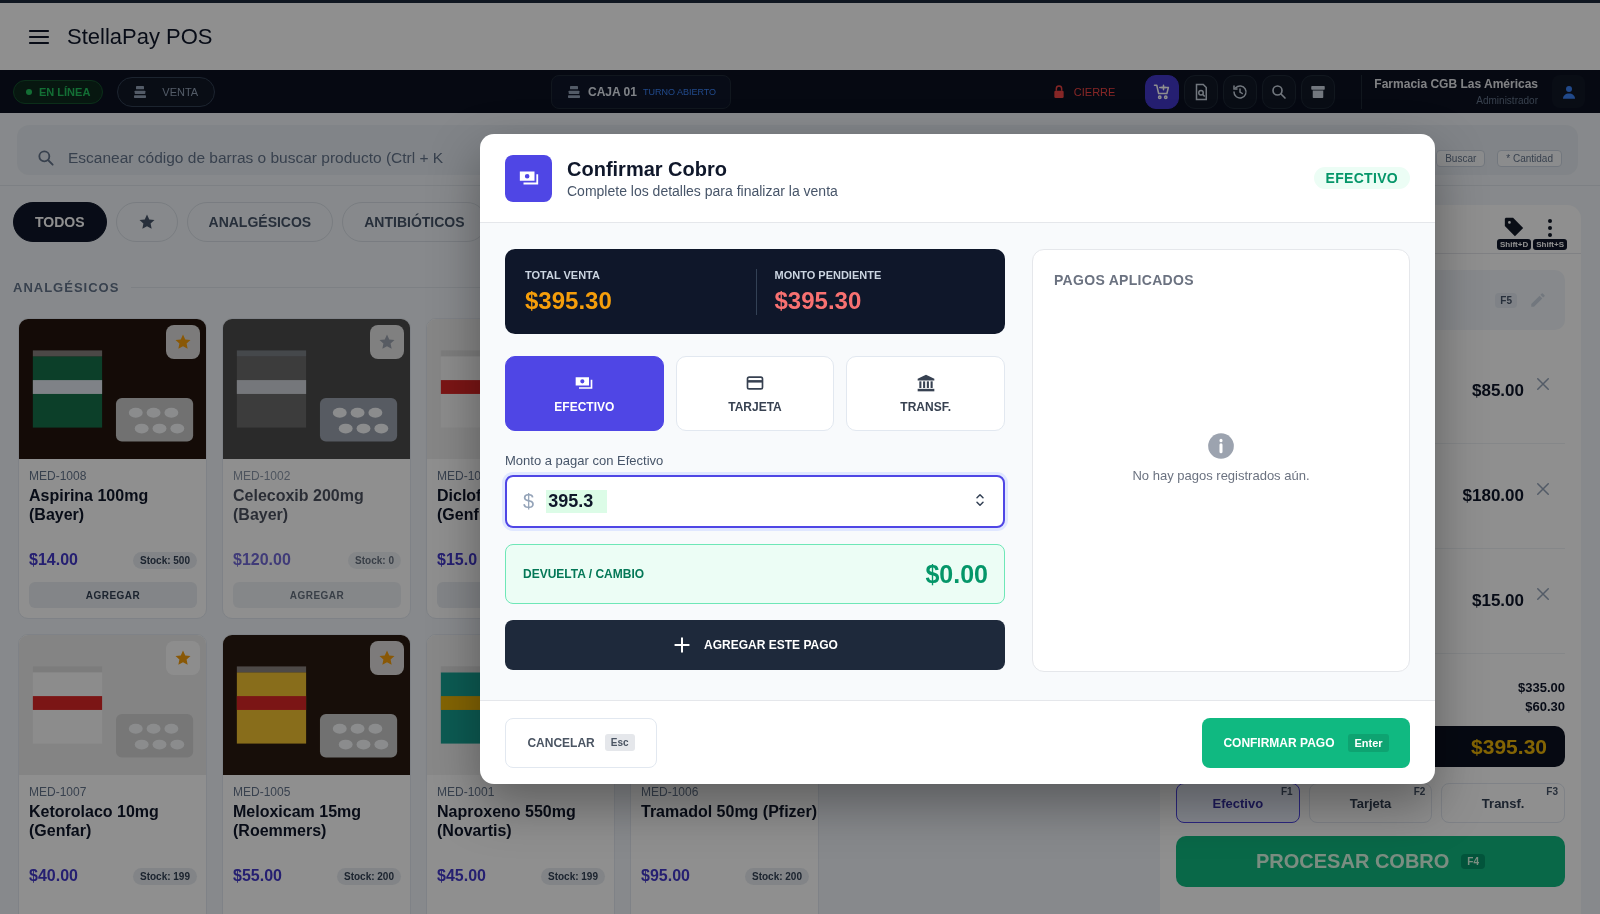 The width and height of the screenshot is (1600, 914). I want to click on product-name: Aspirina 100mg (Bayer), so click(89, 505).